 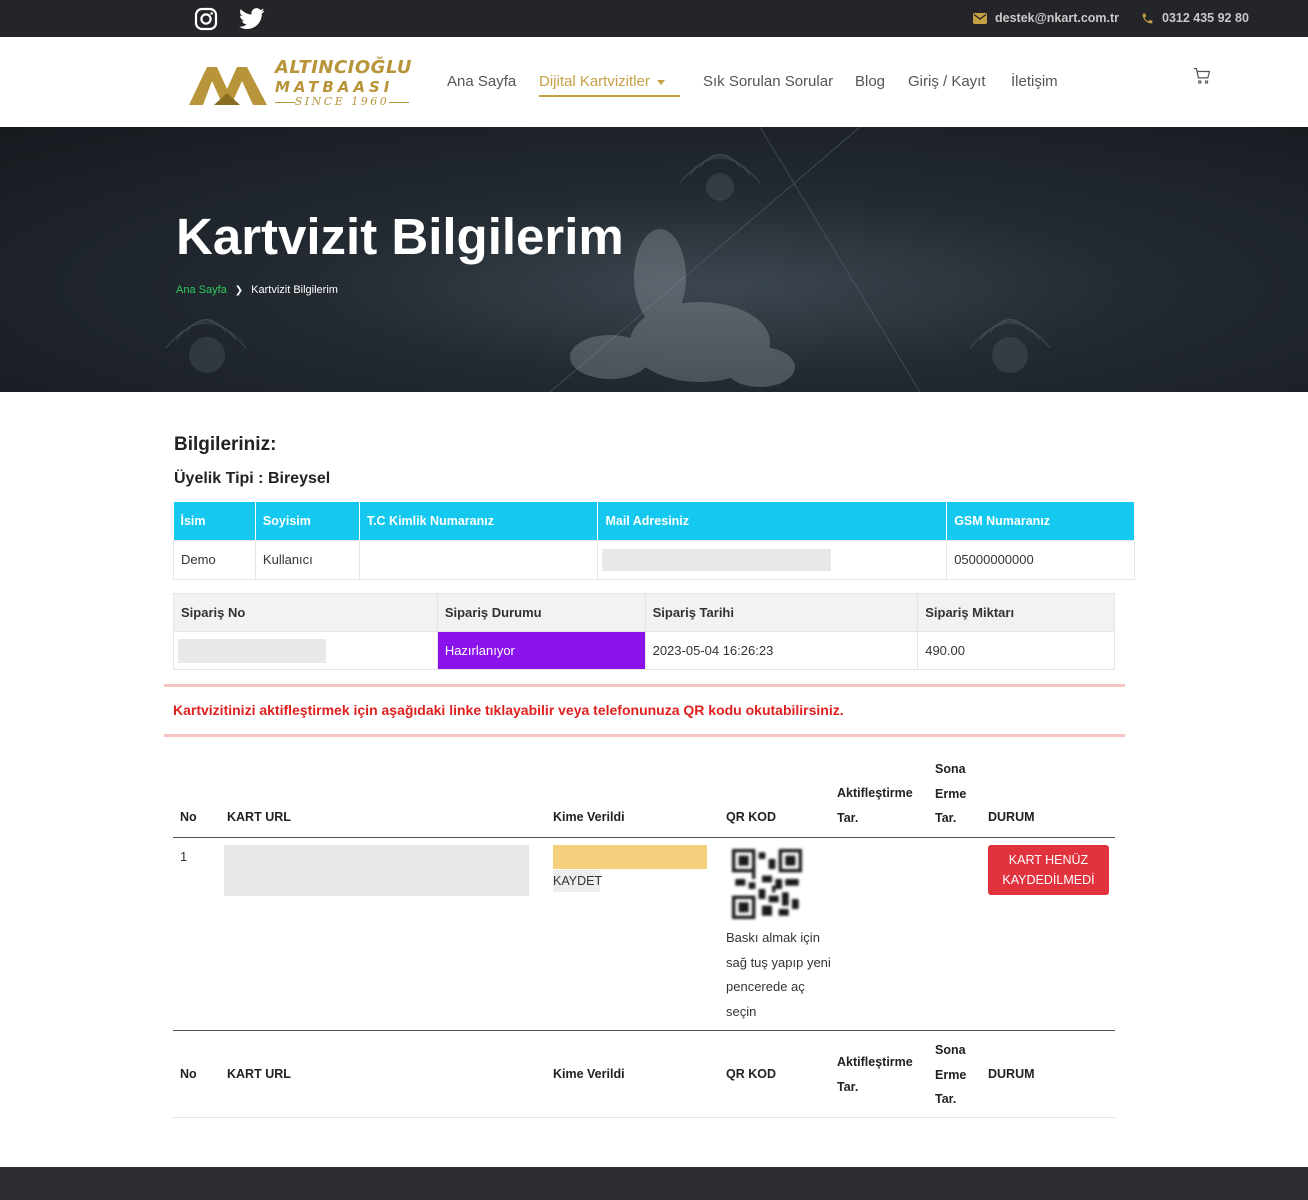 What do you see at coordinates (1048, 870) in the screenshot?
I see `card-not-saved-button: KART HENÜZ KAYDEDİLMEDİ` at bounding box center [1048, 870].